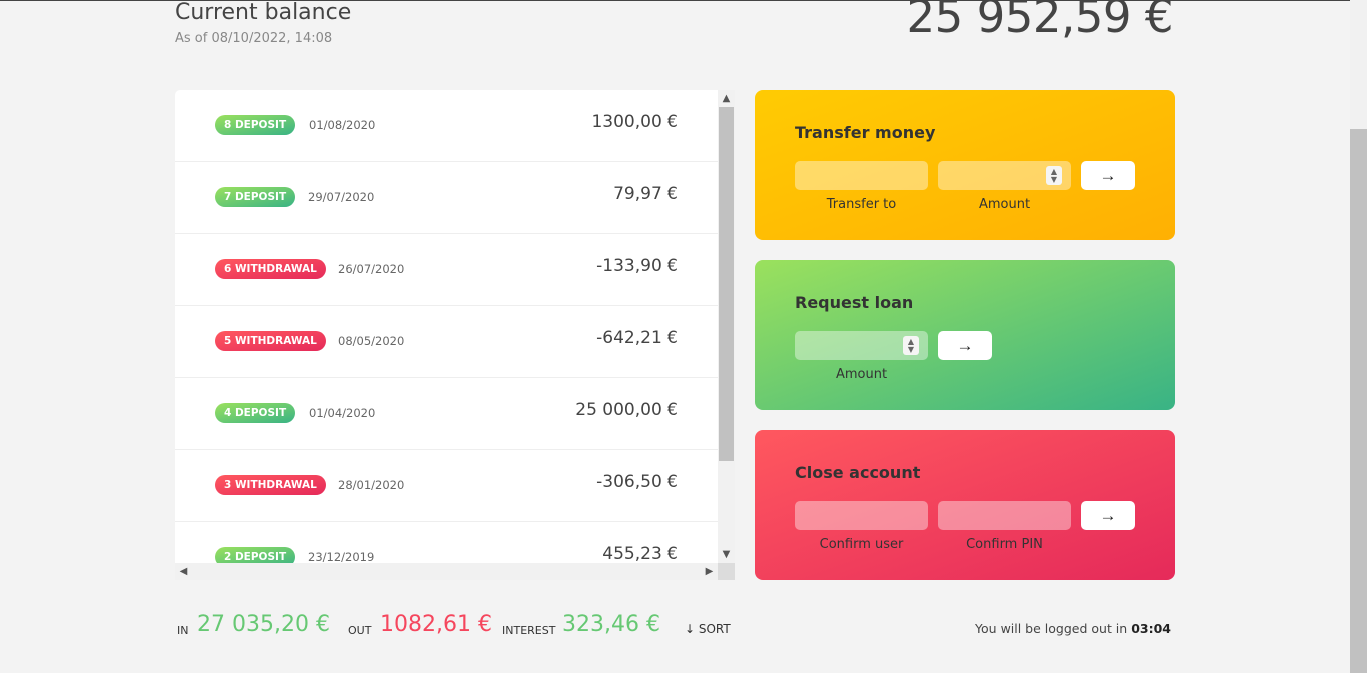 The width and height of the screenshot is (1367, 673). Describe the element at coordinates (640, 553) in the screenshot. I see `movement-value: 455,23 €` at that location.